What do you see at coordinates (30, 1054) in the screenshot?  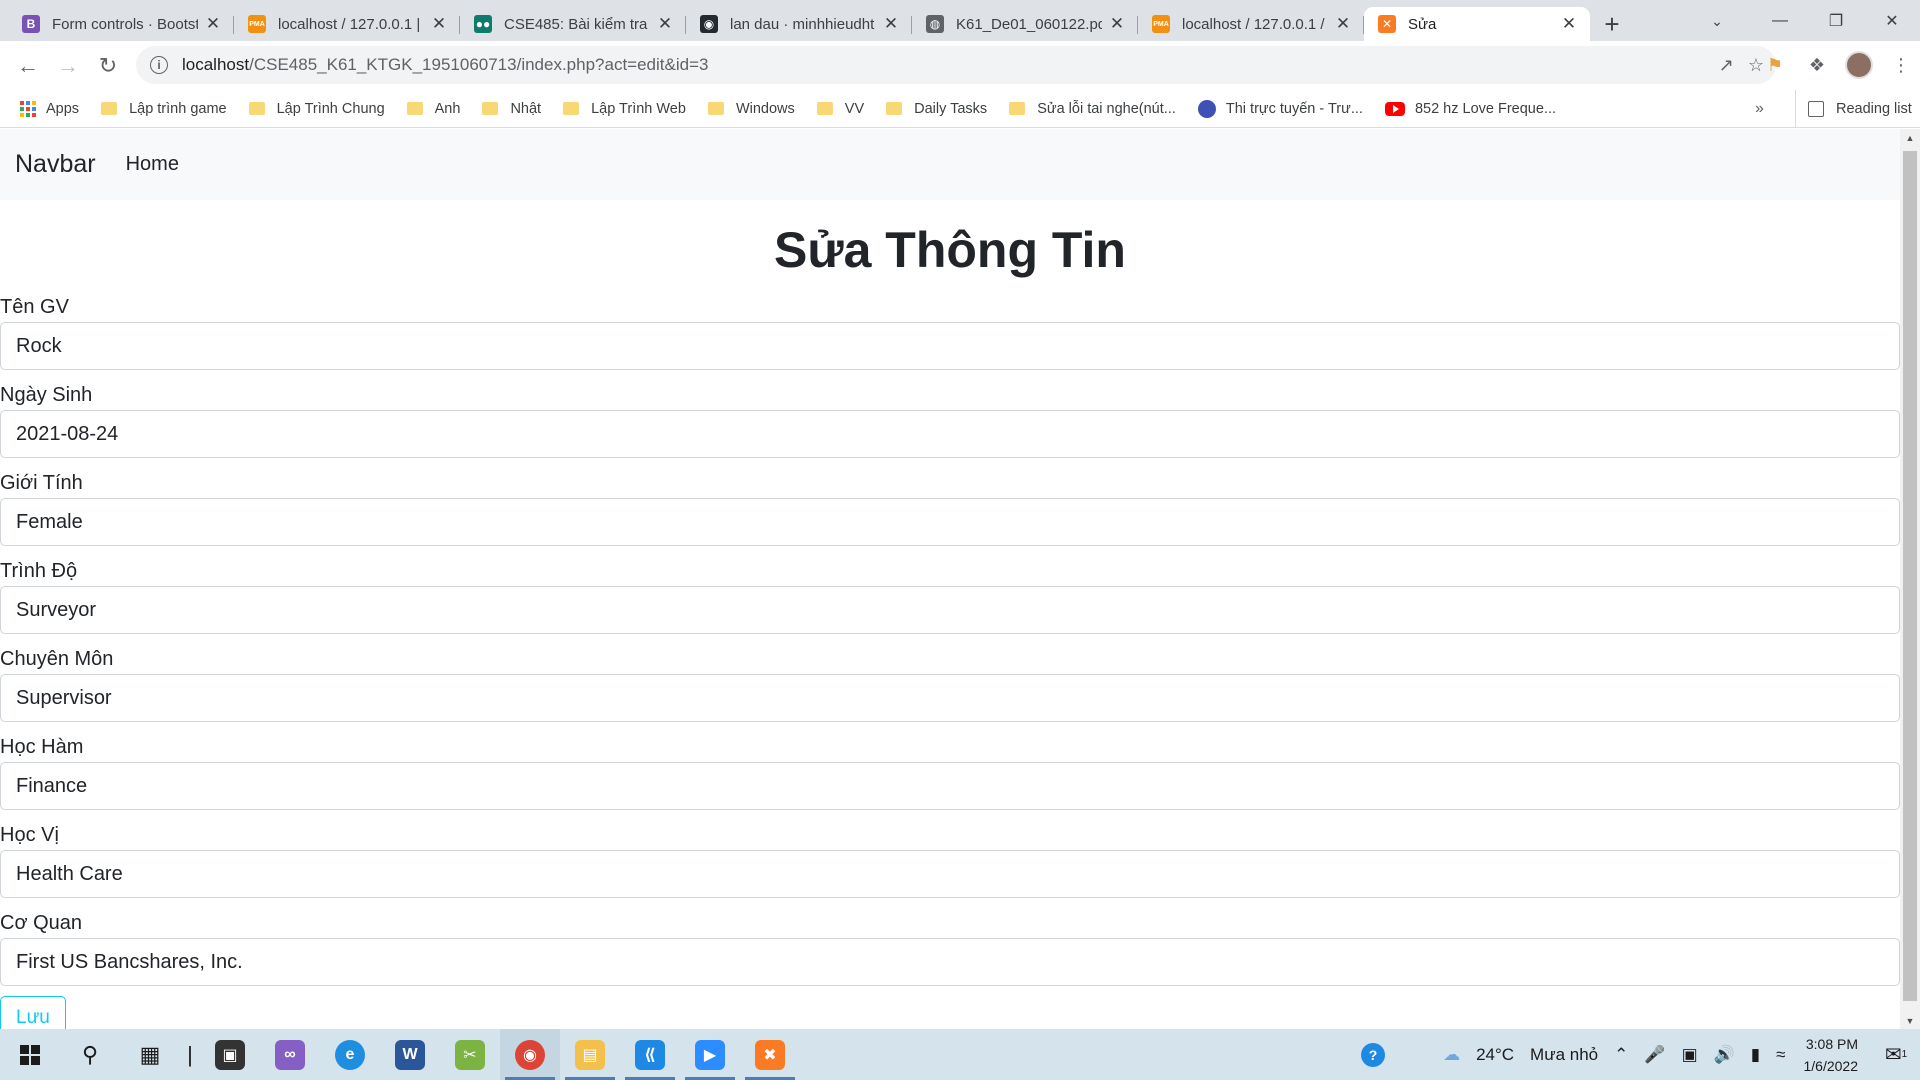 I see `windows-start-icon` at bounding box center [30, 1054].